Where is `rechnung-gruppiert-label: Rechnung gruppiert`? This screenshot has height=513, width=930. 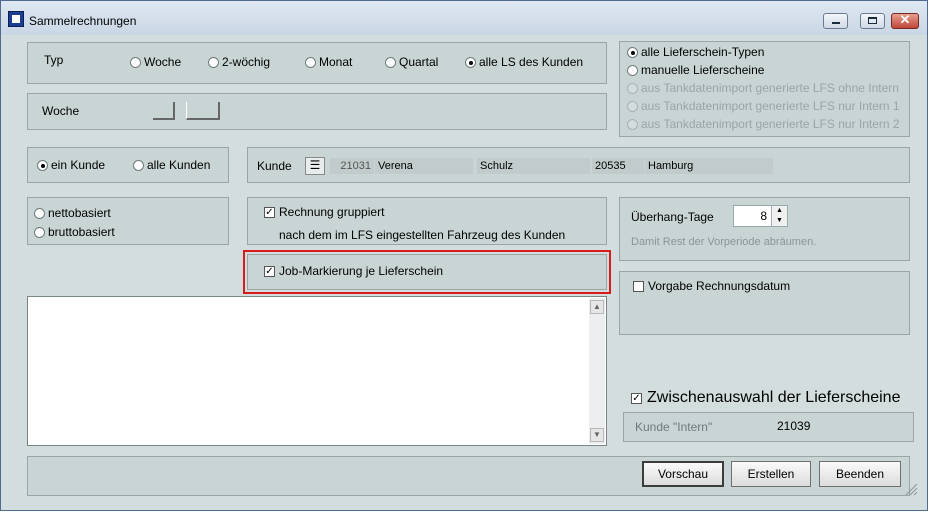 rechnung-gruppiert-label: Rechnung gruppiert is located at coordinates (332, 212).